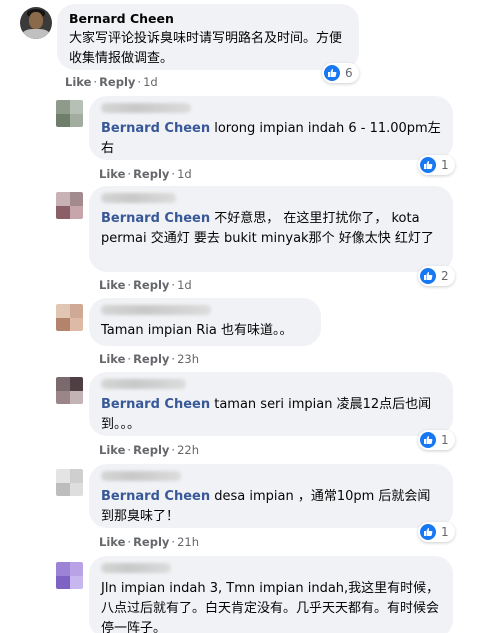  Describe the element at coordinates (445, 276) in the screenshot. I see `reaction-number: 2` at that location.